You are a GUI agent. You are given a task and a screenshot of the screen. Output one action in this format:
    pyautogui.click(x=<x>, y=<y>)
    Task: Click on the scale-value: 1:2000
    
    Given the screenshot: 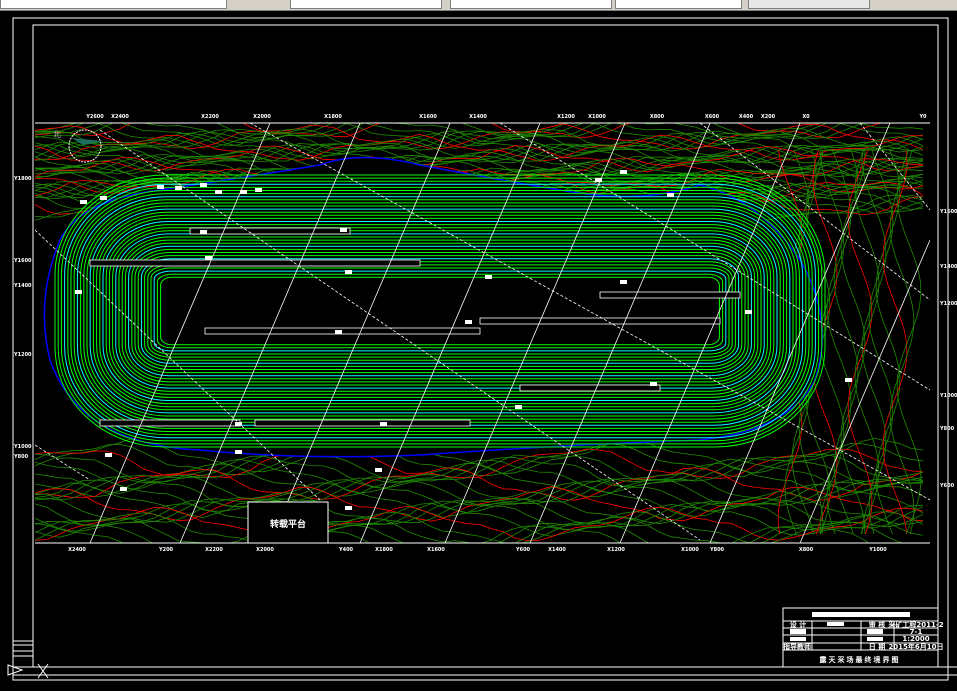 What is the action you would take?
    pyautogui.click(x=915, y=639)
    